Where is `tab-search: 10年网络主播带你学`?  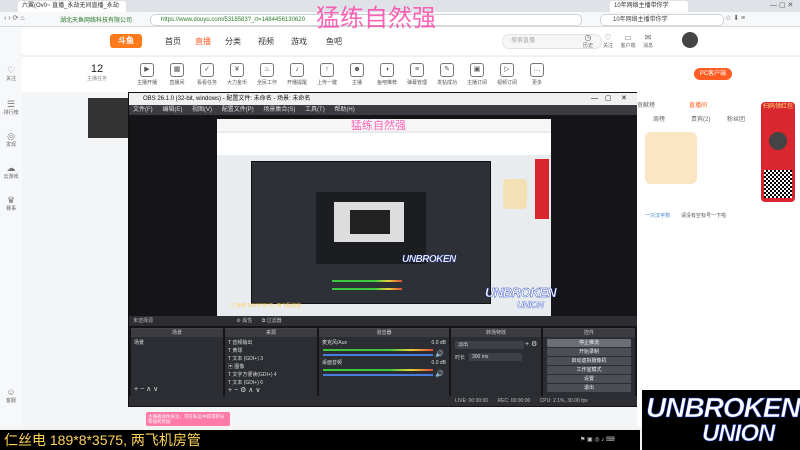
tab-search: 10年网络主播带你学 is located at coordinates (649, 6).